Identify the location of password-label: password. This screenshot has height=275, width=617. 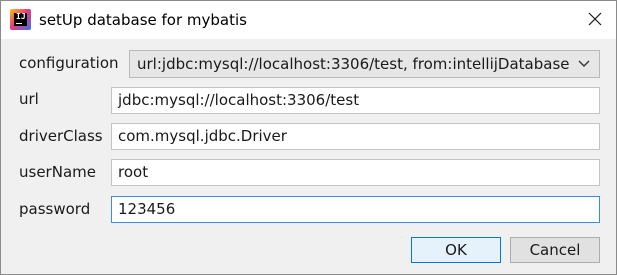
(55, 209).